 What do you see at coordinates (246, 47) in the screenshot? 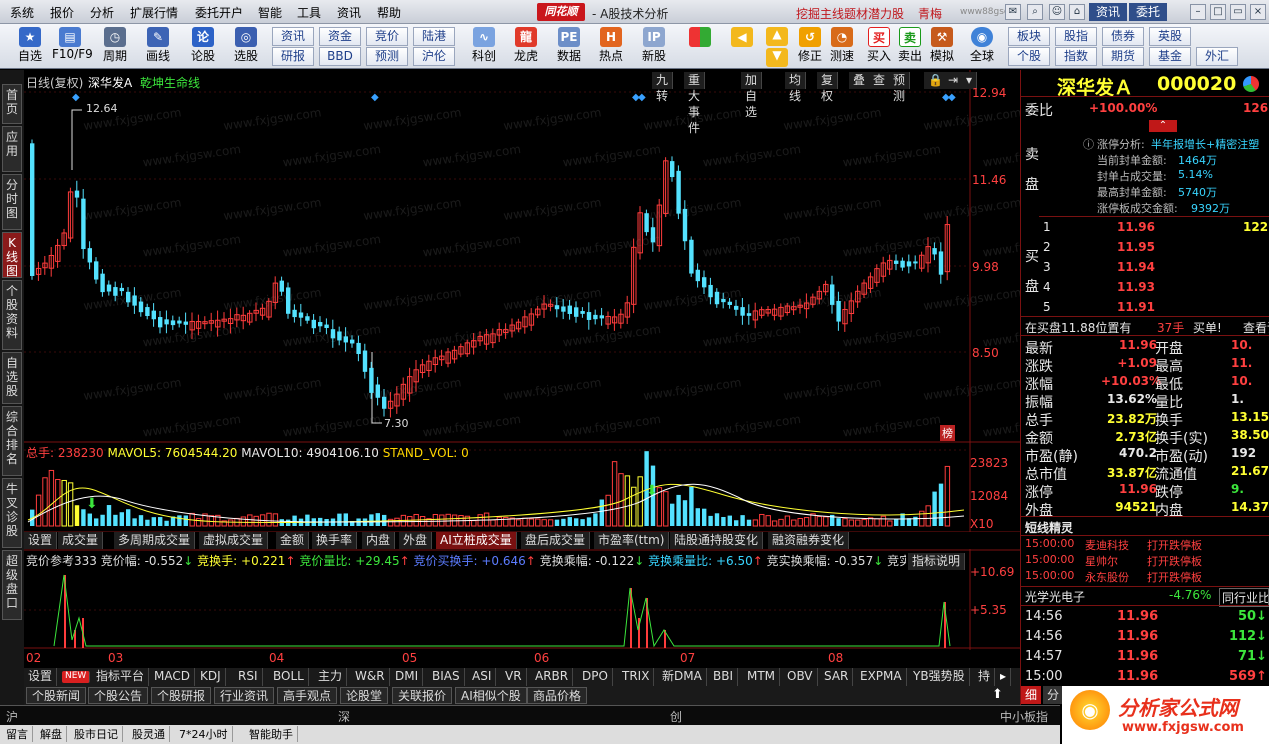
I see `select-stock-button: ◎ 选股` at bounding box center [246, 47].